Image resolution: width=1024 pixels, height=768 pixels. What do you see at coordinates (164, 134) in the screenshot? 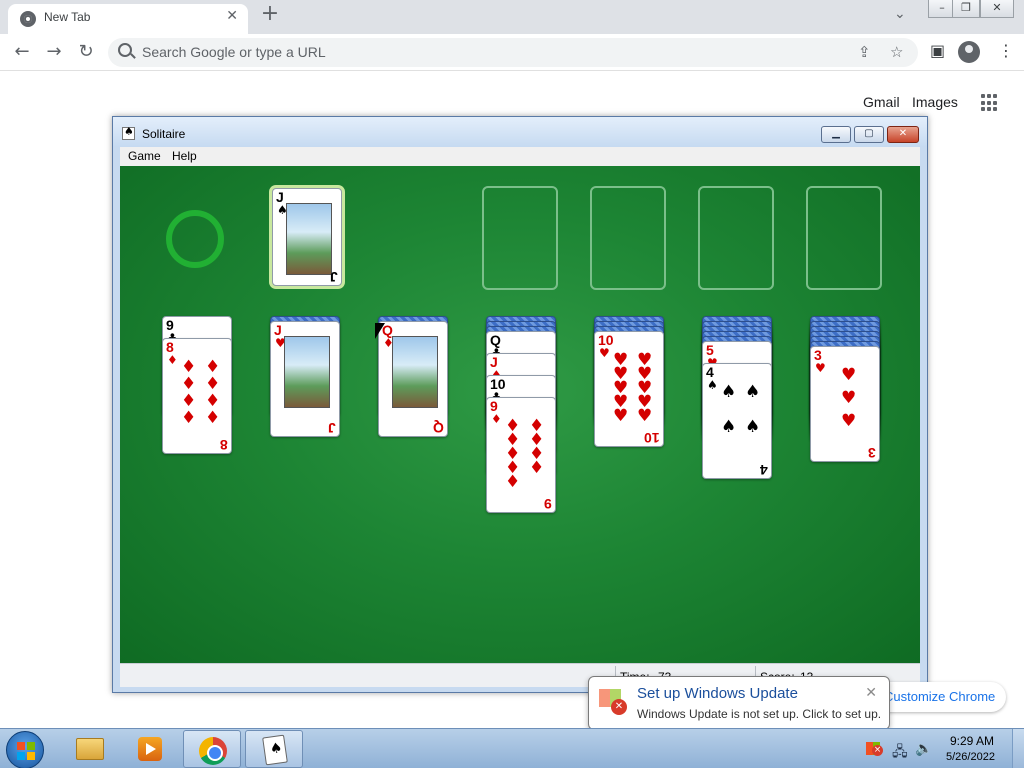
I see `solitaire-title: Solitaire` at bounding box center [164, 134].